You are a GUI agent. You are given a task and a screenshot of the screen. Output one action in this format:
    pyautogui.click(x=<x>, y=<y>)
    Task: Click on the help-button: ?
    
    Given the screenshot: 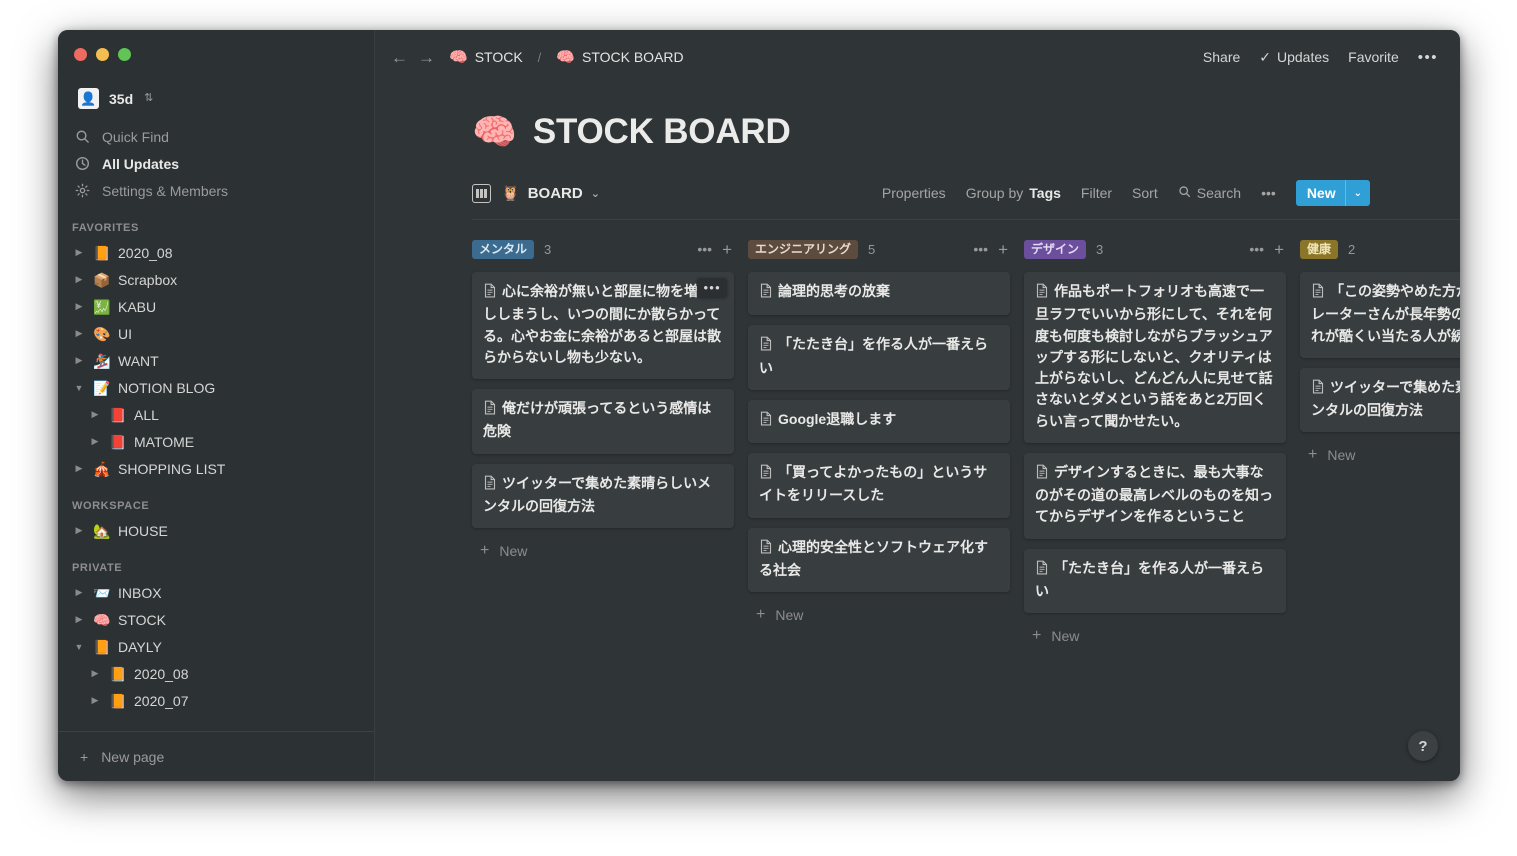 What is the action you would take?
    pyautogui.click(x=1423, y=746)
    